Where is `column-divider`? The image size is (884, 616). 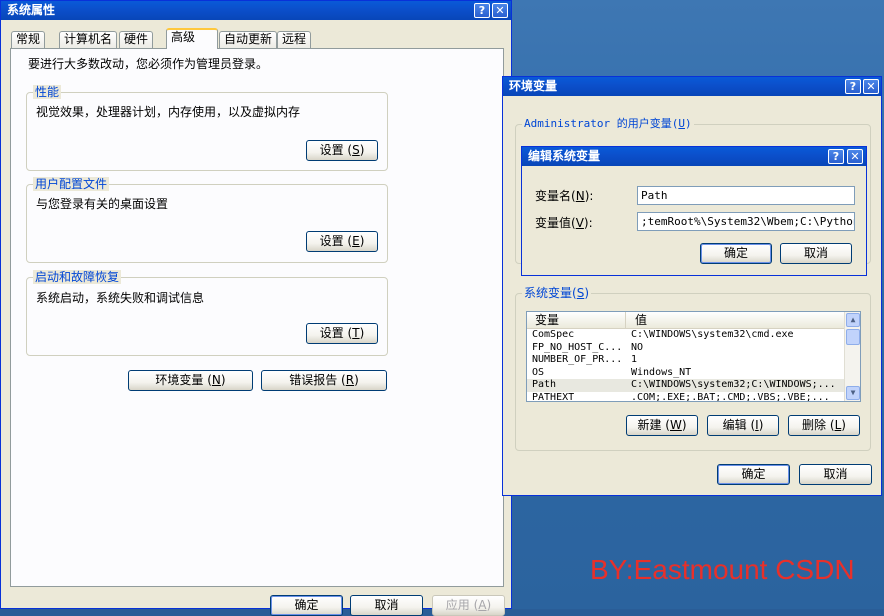
column-divider is located at coordinates (625, 320).